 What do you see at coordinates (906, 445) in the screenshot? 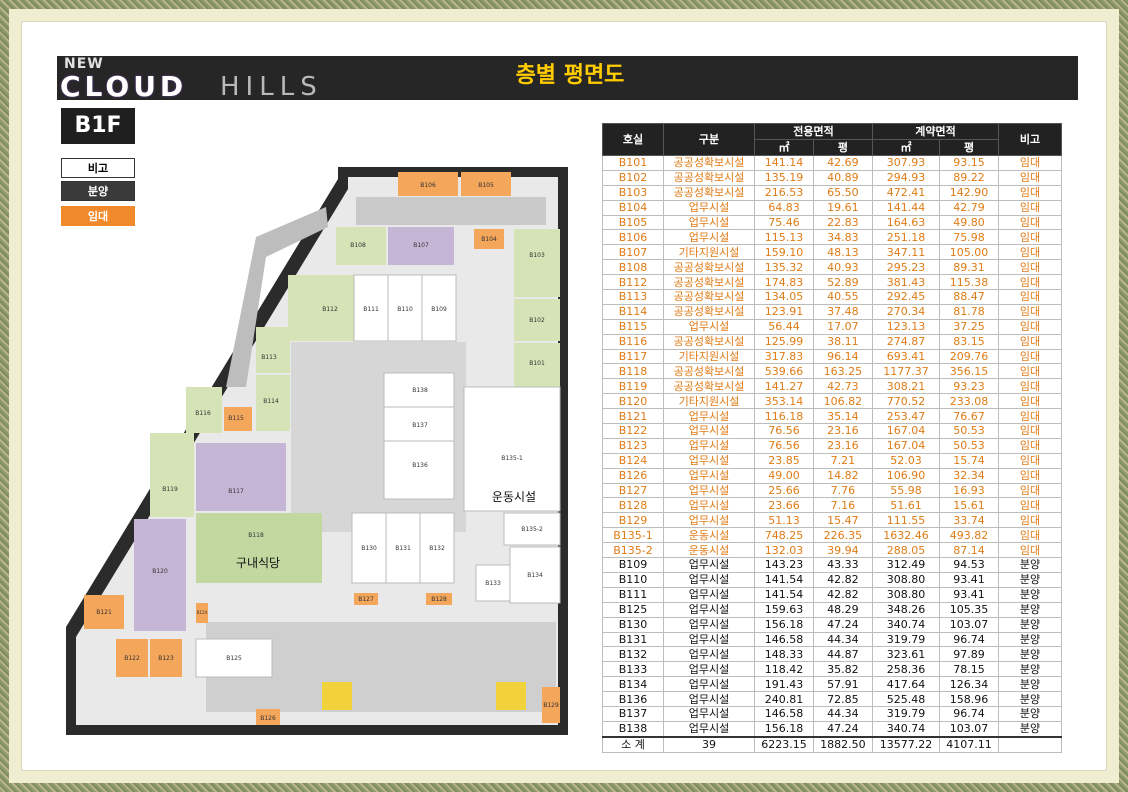
I see `cell-ct-sqm: 167.04` at bounding box center [906, 445].